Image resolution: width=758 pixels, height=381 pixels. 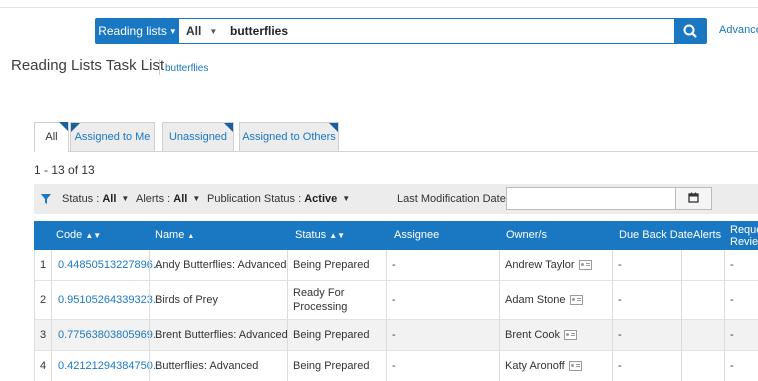 I want to click on request-review-cell: -, so click(x=732, y=335).